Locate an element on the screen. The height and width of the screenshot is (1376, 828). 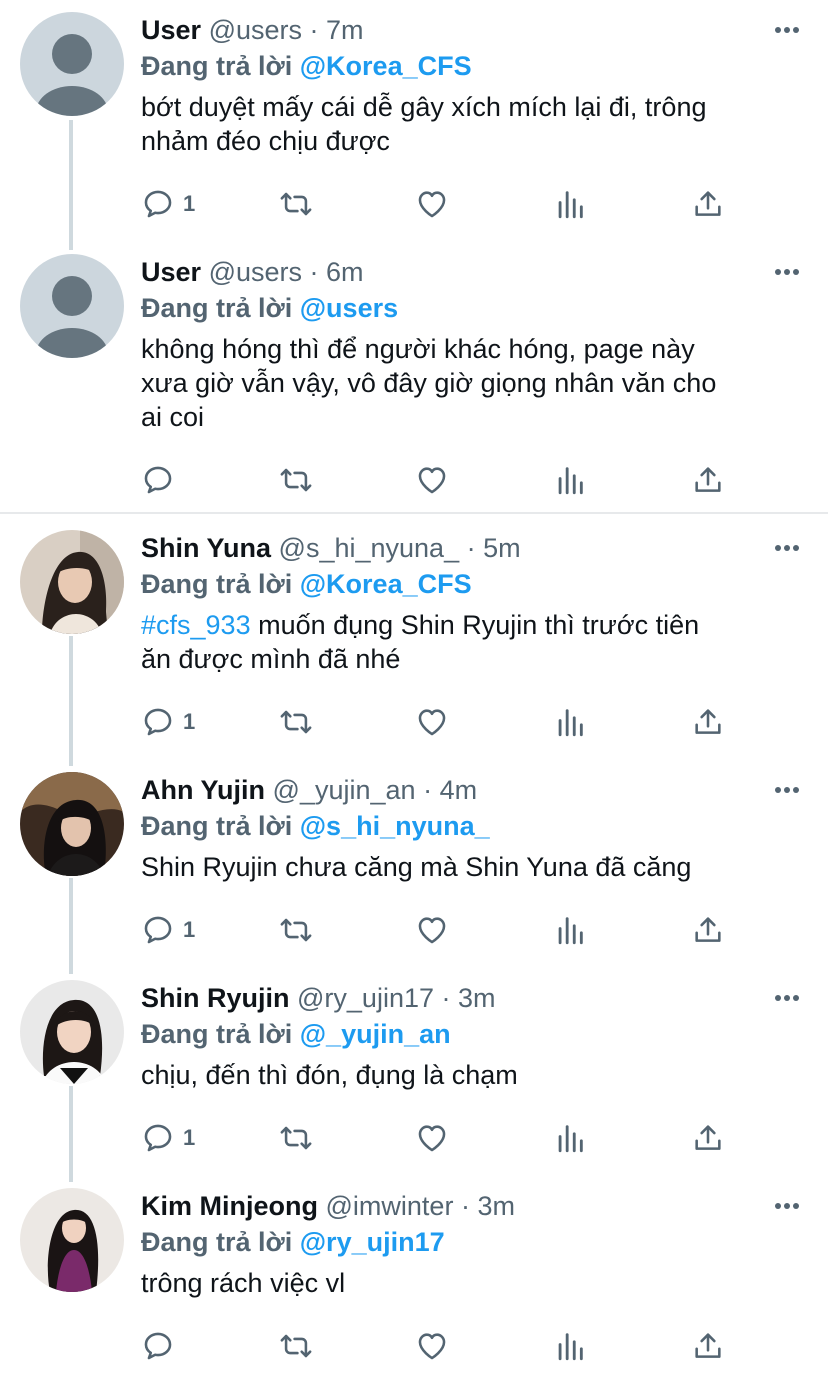
hashtag-link: #cfs_933 is located at coordinates (196, 625).